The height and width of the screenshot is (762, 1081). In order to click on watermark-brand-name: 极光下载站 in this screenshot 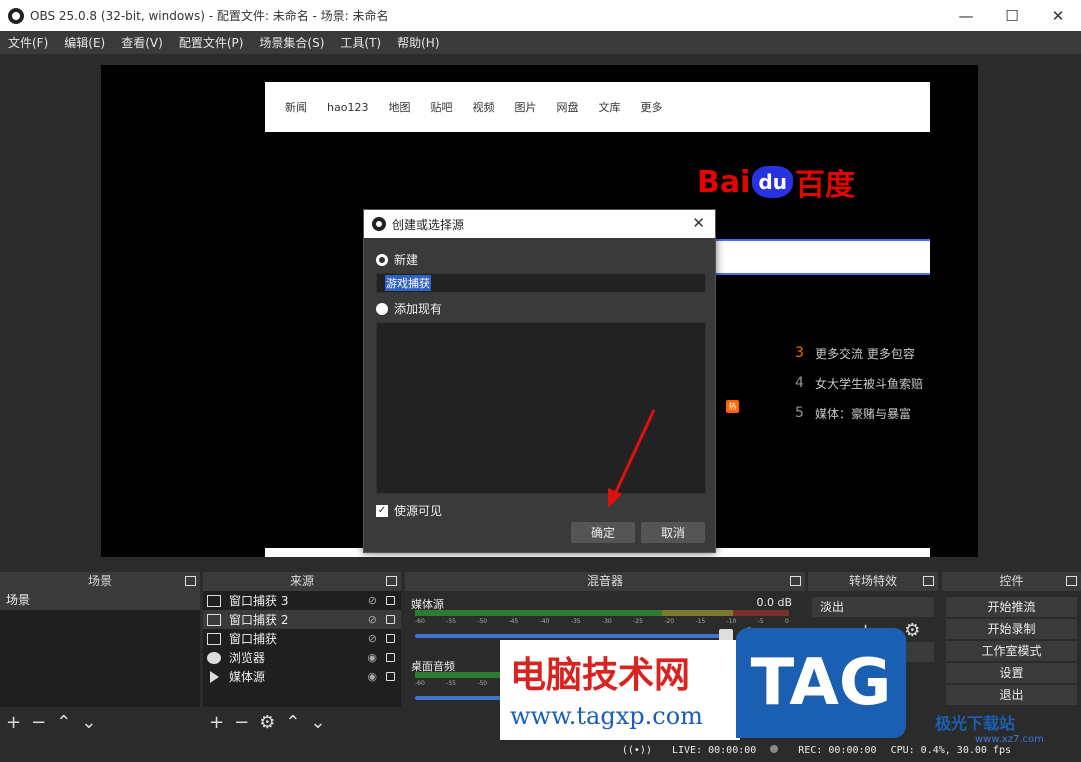, I will do `click(975, 723)`.